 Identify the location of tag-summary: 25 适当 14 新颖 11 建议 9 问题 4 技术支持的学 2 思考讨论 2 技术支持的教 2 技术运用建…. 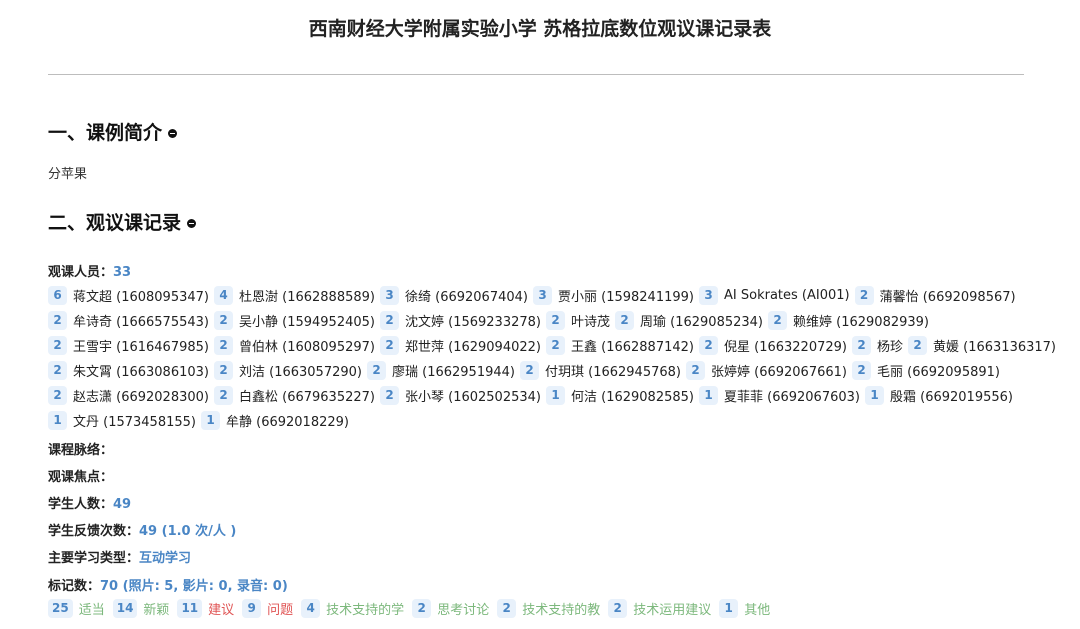
(413, 608).